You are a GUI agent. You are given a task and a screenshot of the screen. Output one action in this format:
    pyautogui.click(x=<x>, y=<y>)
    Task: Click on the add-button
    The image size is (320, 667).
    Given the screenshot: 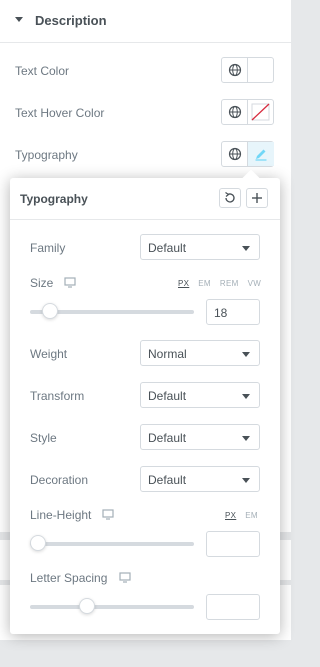 What is the action you would take?
    pyautogui.click(x=257, y=198)
    